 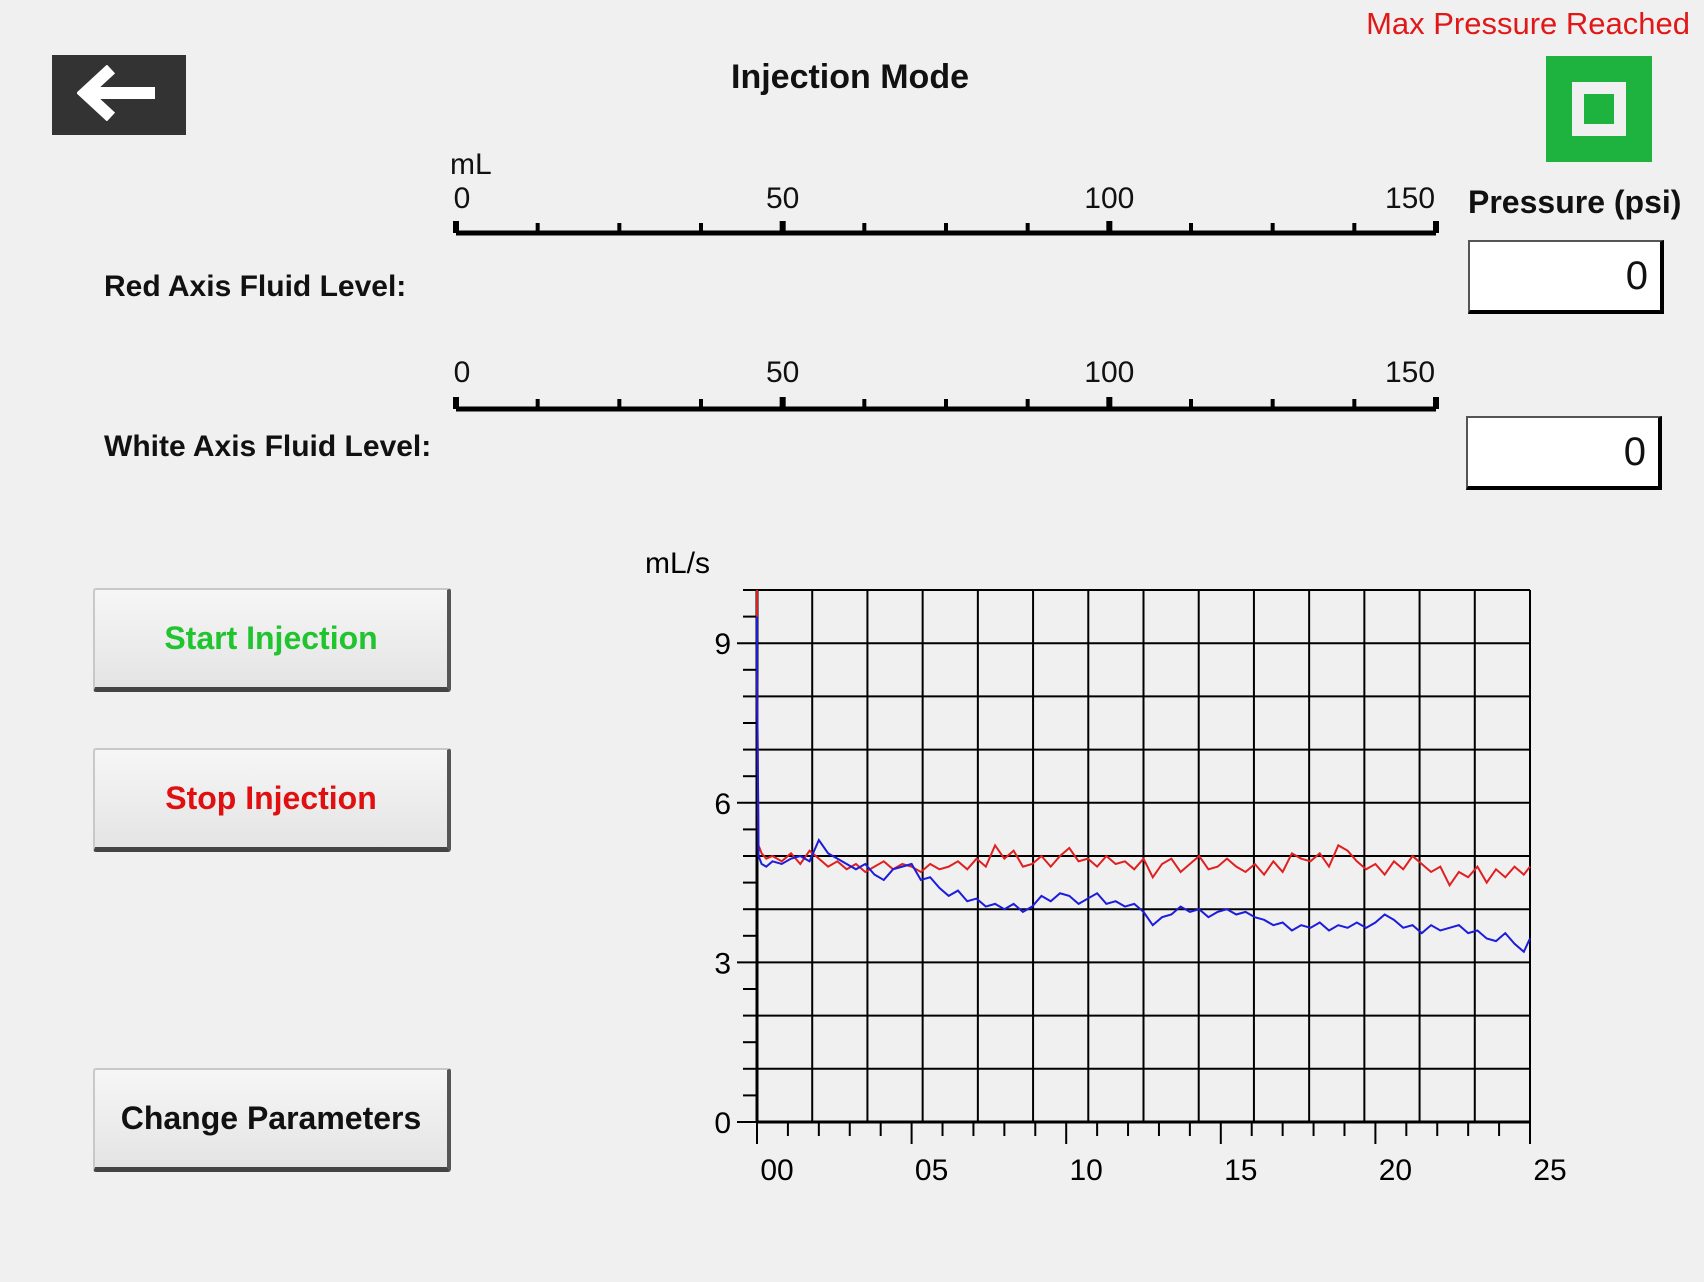 I want to click on x-axis-tick-label: 00, so click(x=776, y=1170).